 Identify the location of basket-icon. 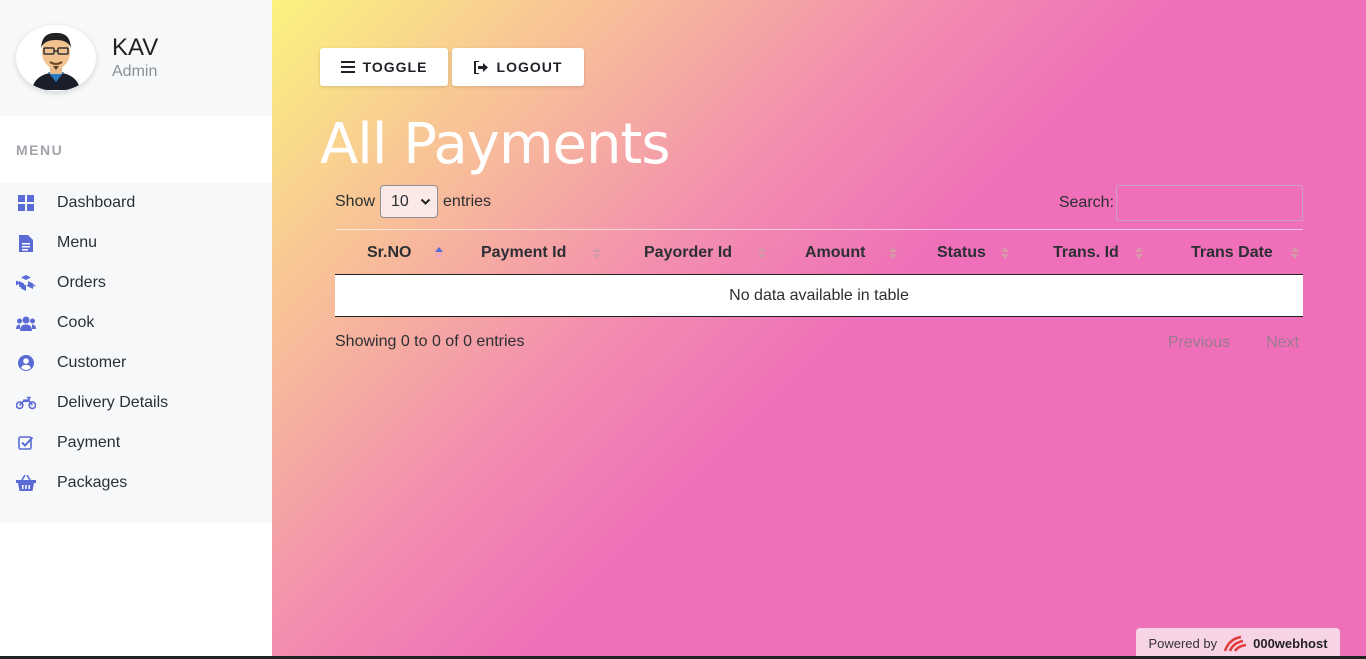
(26, 483).